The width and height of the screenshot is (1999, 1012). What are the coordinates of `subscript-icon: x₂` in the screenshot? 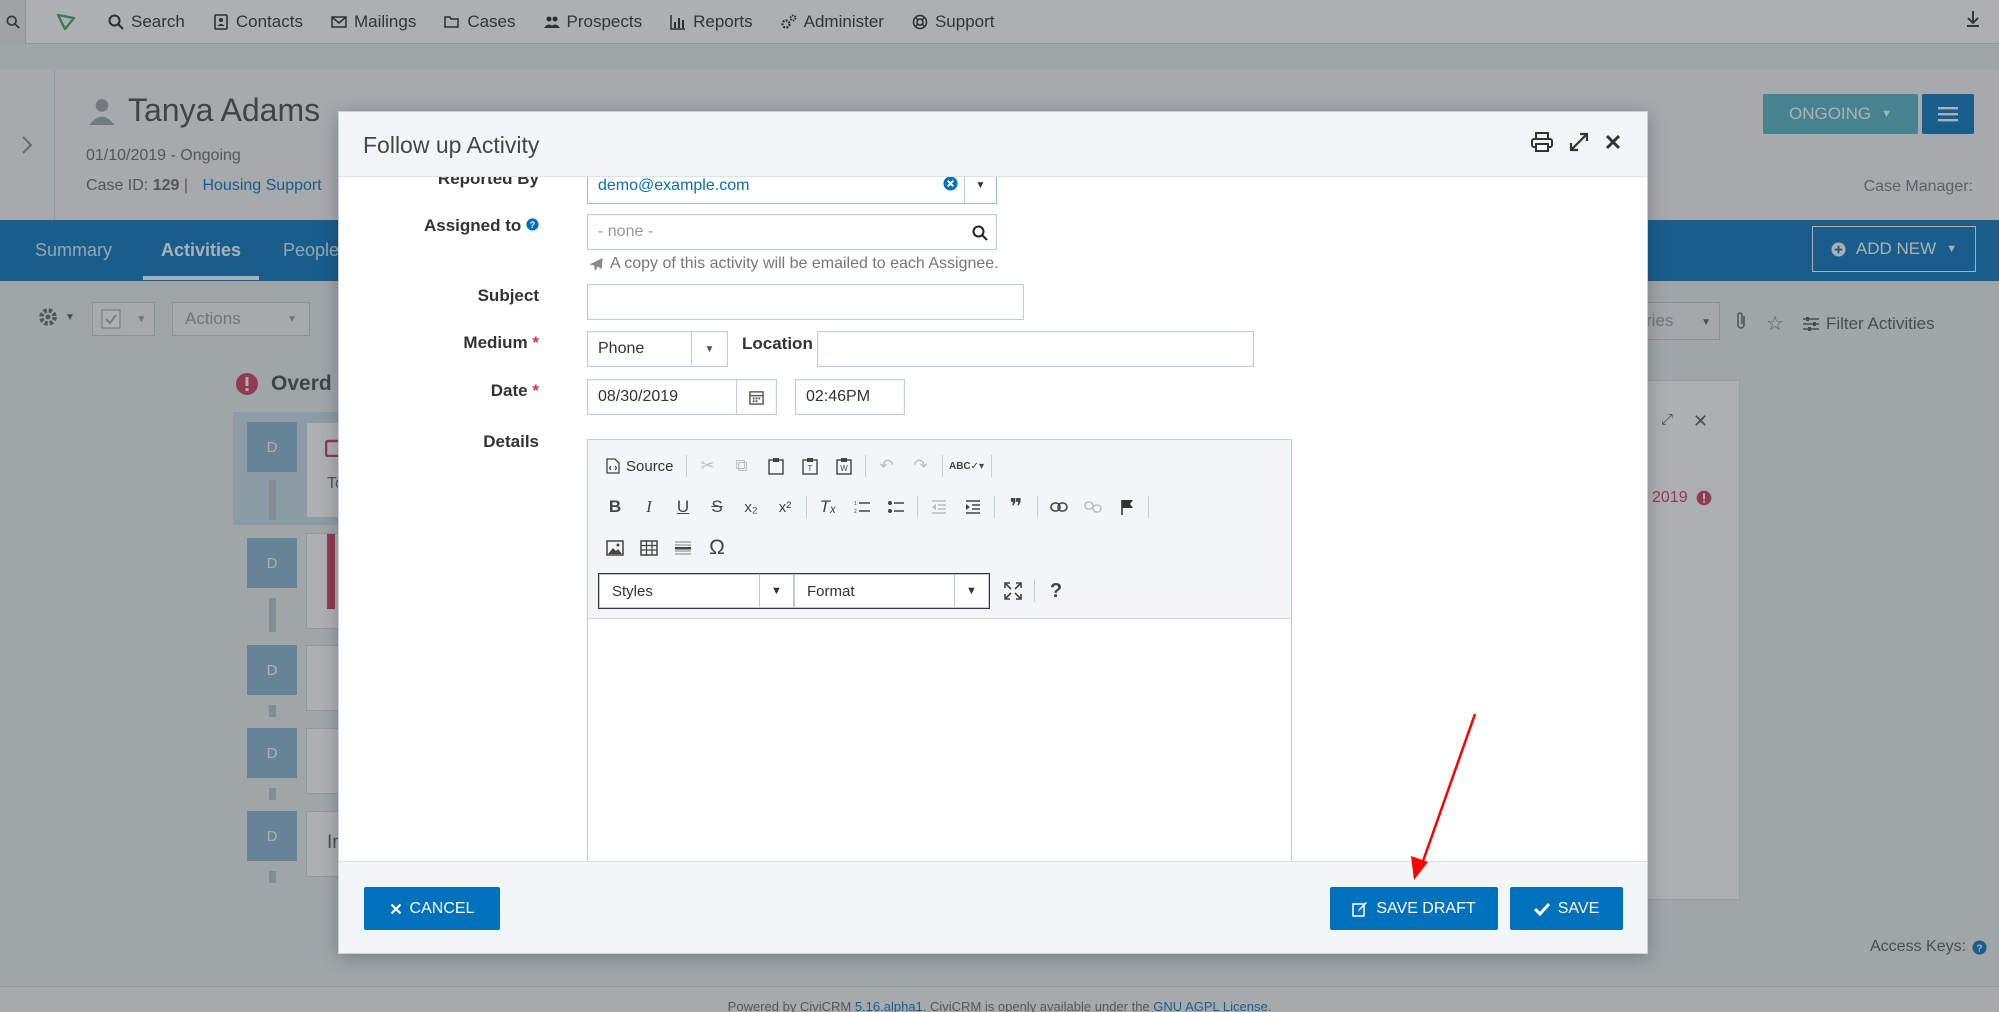 It's located at (751, 507).